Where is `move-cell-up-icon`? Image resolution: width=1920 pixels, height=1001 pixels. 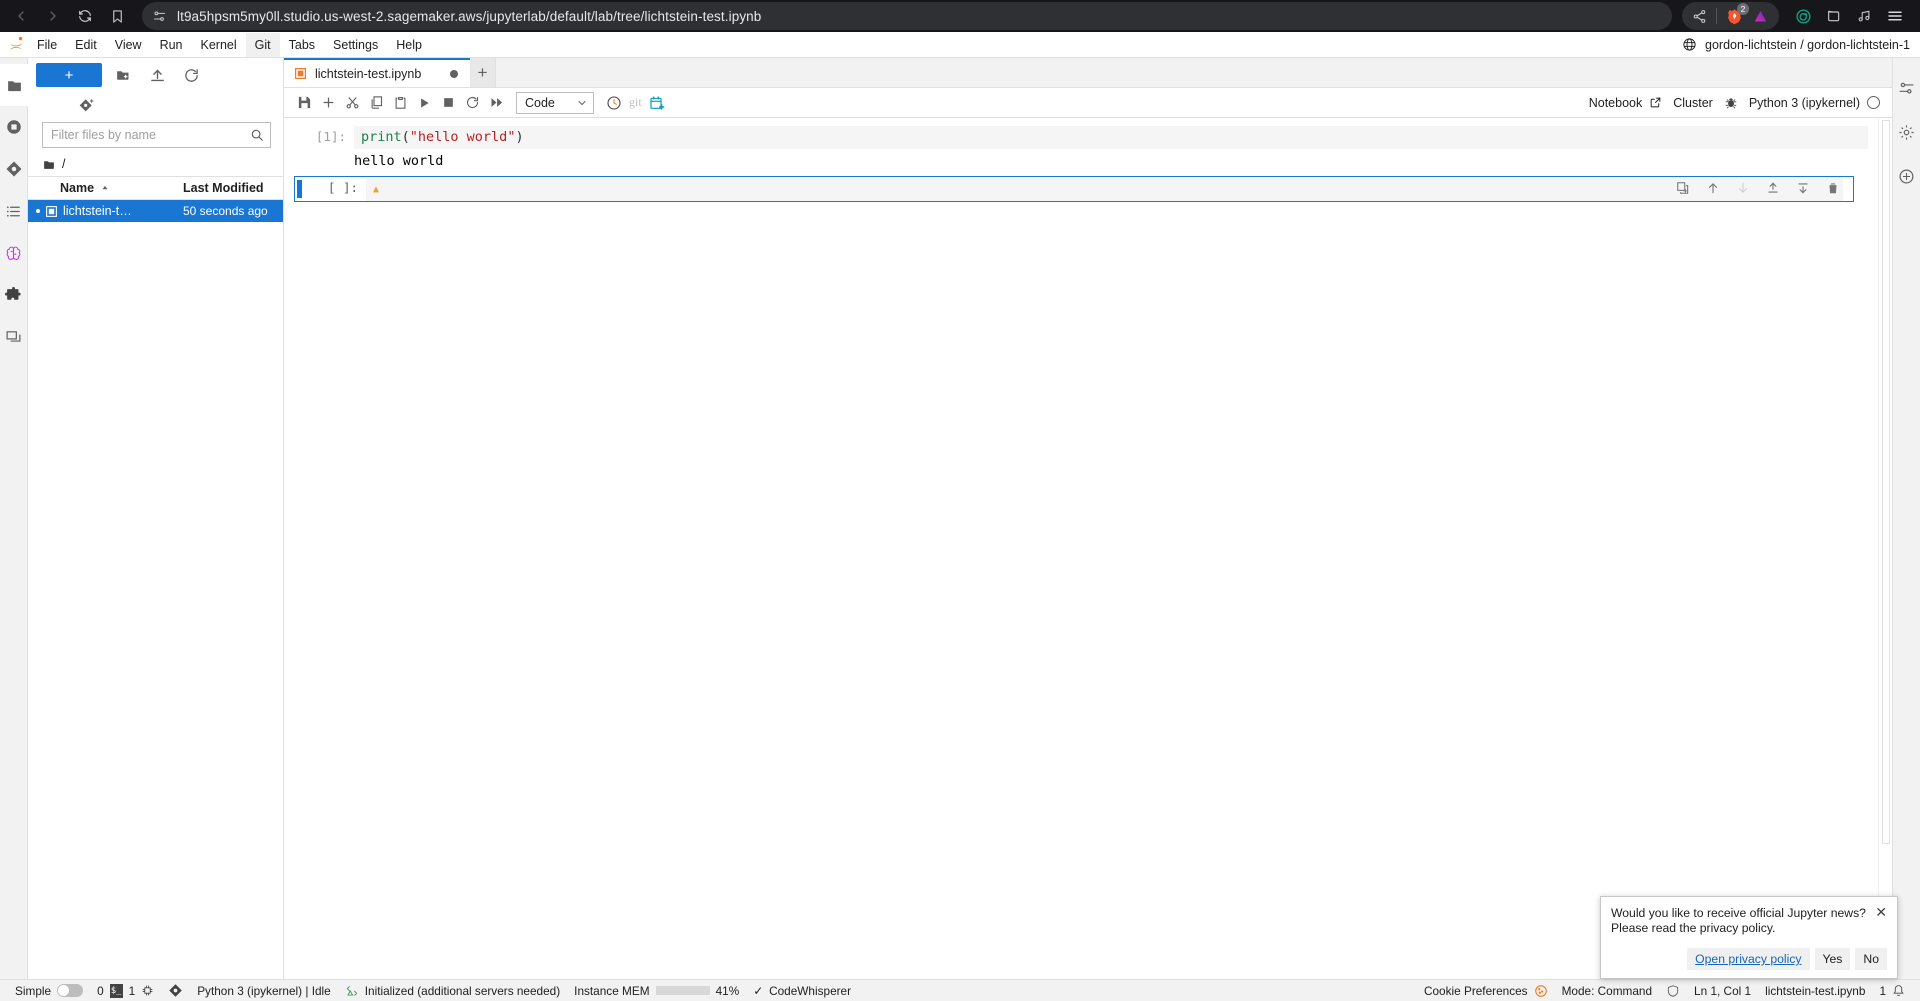
move-cell-up-icon is located at coordinates (1713, 188).